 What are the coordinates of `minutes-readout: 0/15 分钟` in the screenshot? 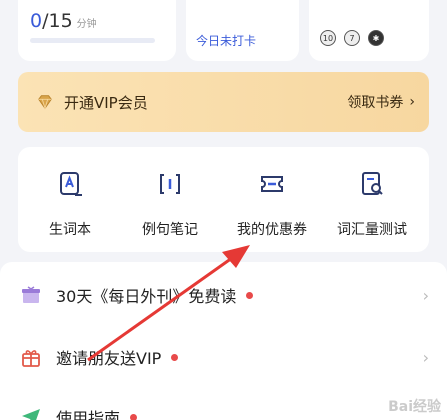 It's located at (63, 21).